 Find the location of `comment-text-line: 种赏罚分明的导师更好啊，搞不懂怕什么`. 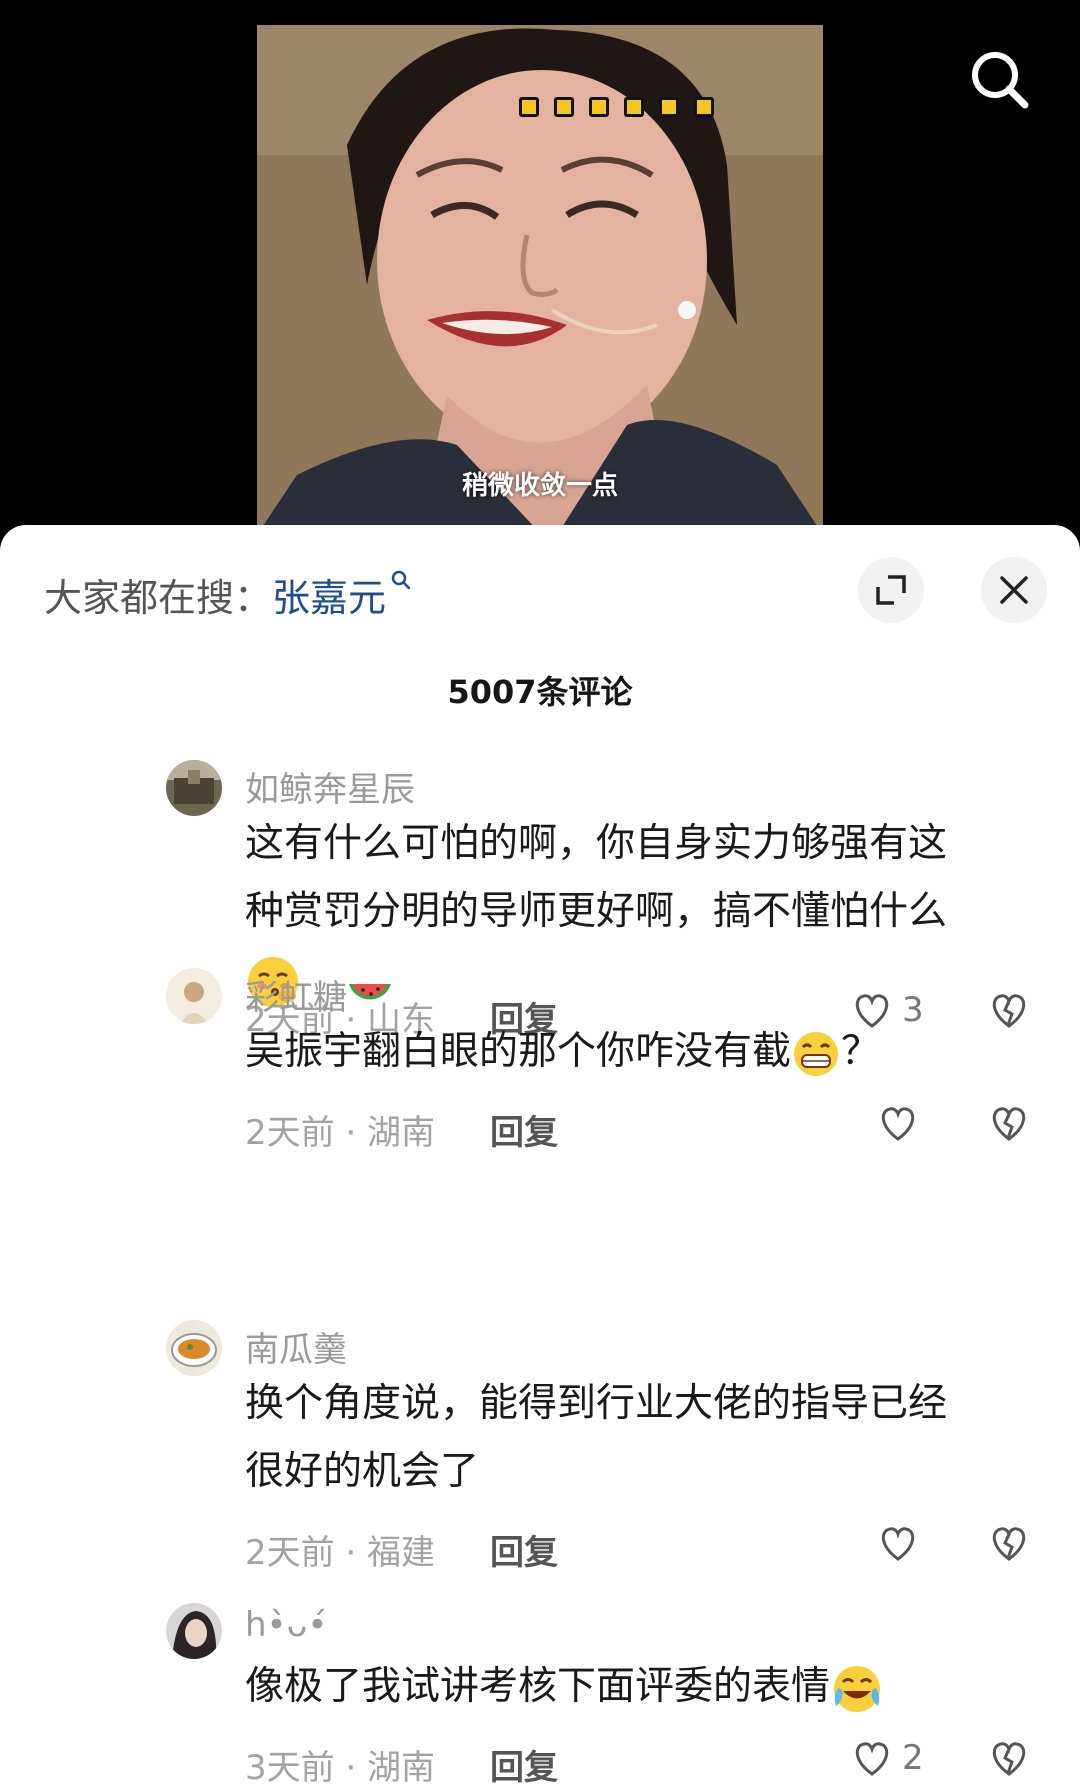

comment-text-line: 种赏罚分明的导师更好啊，搞不懂怕什么 is located at coordinates (596, 911).